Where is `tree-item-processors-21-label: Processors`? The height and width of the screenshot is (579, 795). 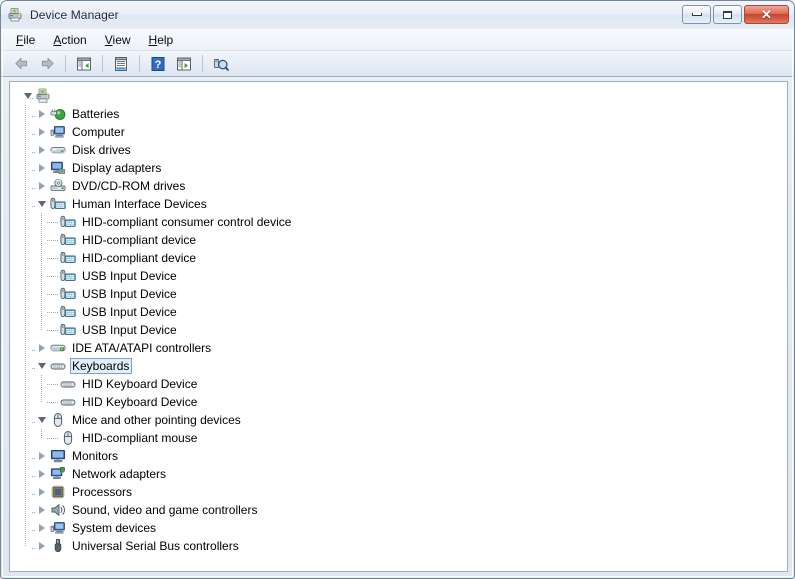 tree-item-processors-21-label: Processors is located at coordinates (102, 492).